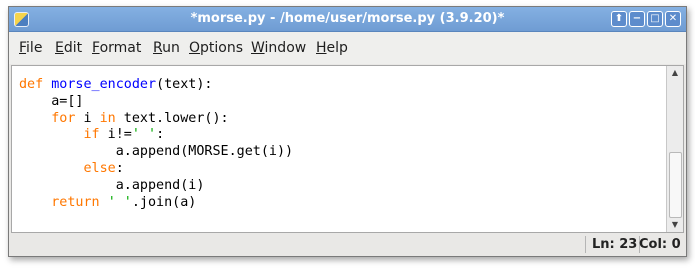 This screenshot has height=268, width=695. I want to click on code-token: text.lower():, so click(172, 118).